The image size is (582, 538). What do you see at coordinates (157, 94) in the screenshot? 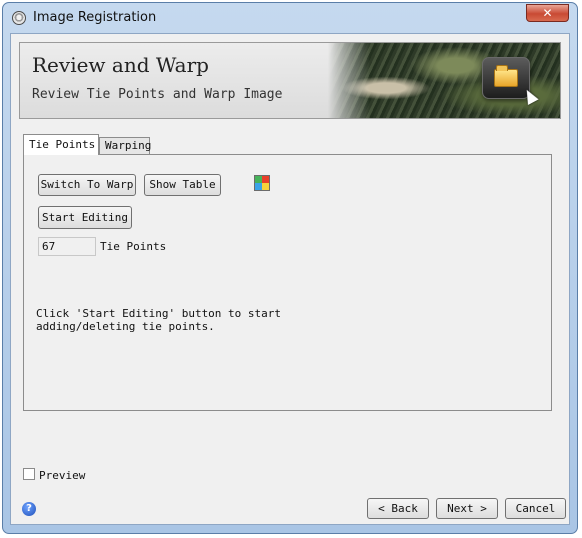
I see `step-subtitle: Review Tie Points and Warp Image` at bounding box center [157, 94].